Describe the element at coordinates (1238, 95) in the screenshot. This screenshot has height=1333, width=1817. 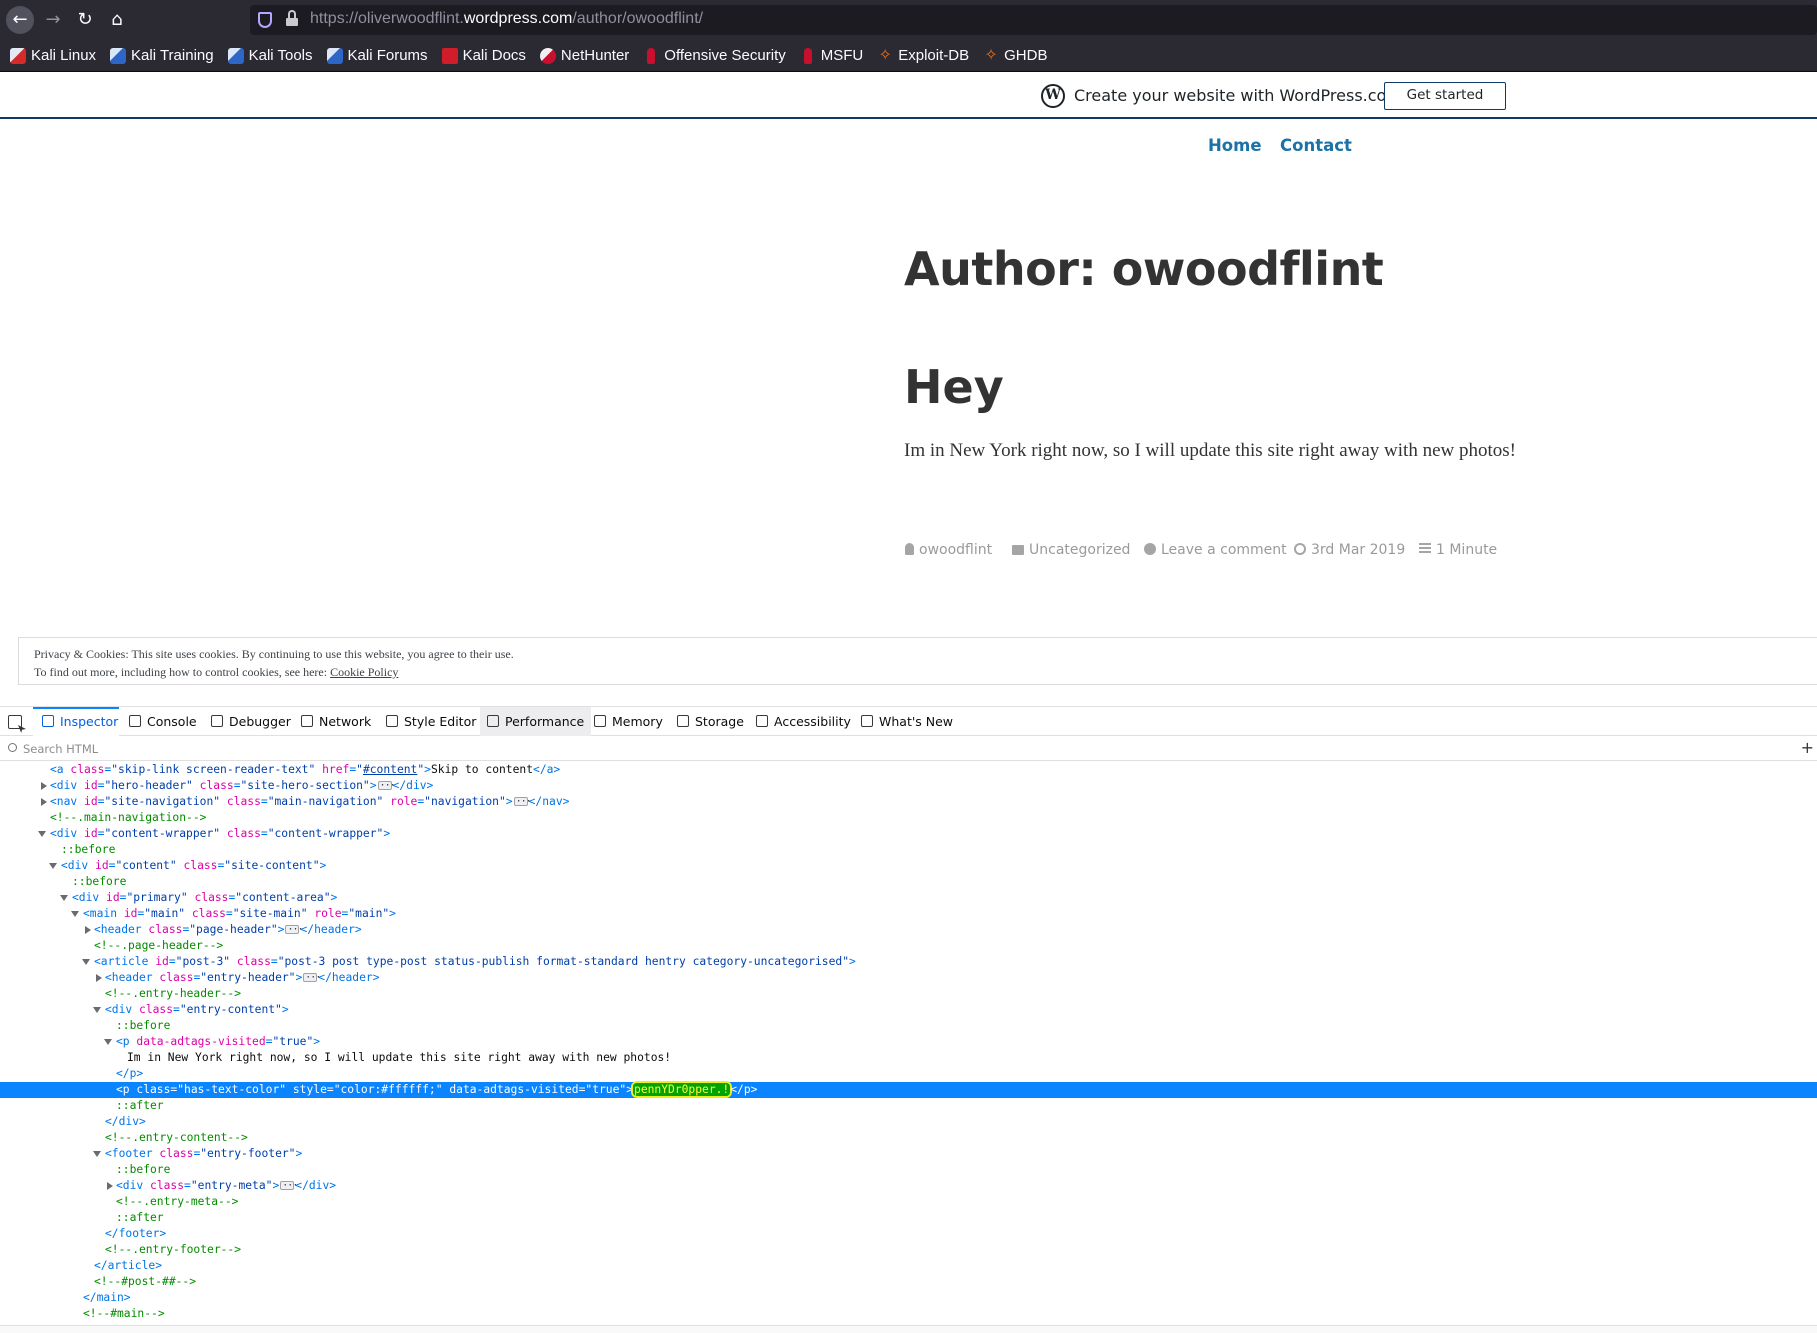
I see `wp-create-link: Create your website with WordPress.com` at that location.